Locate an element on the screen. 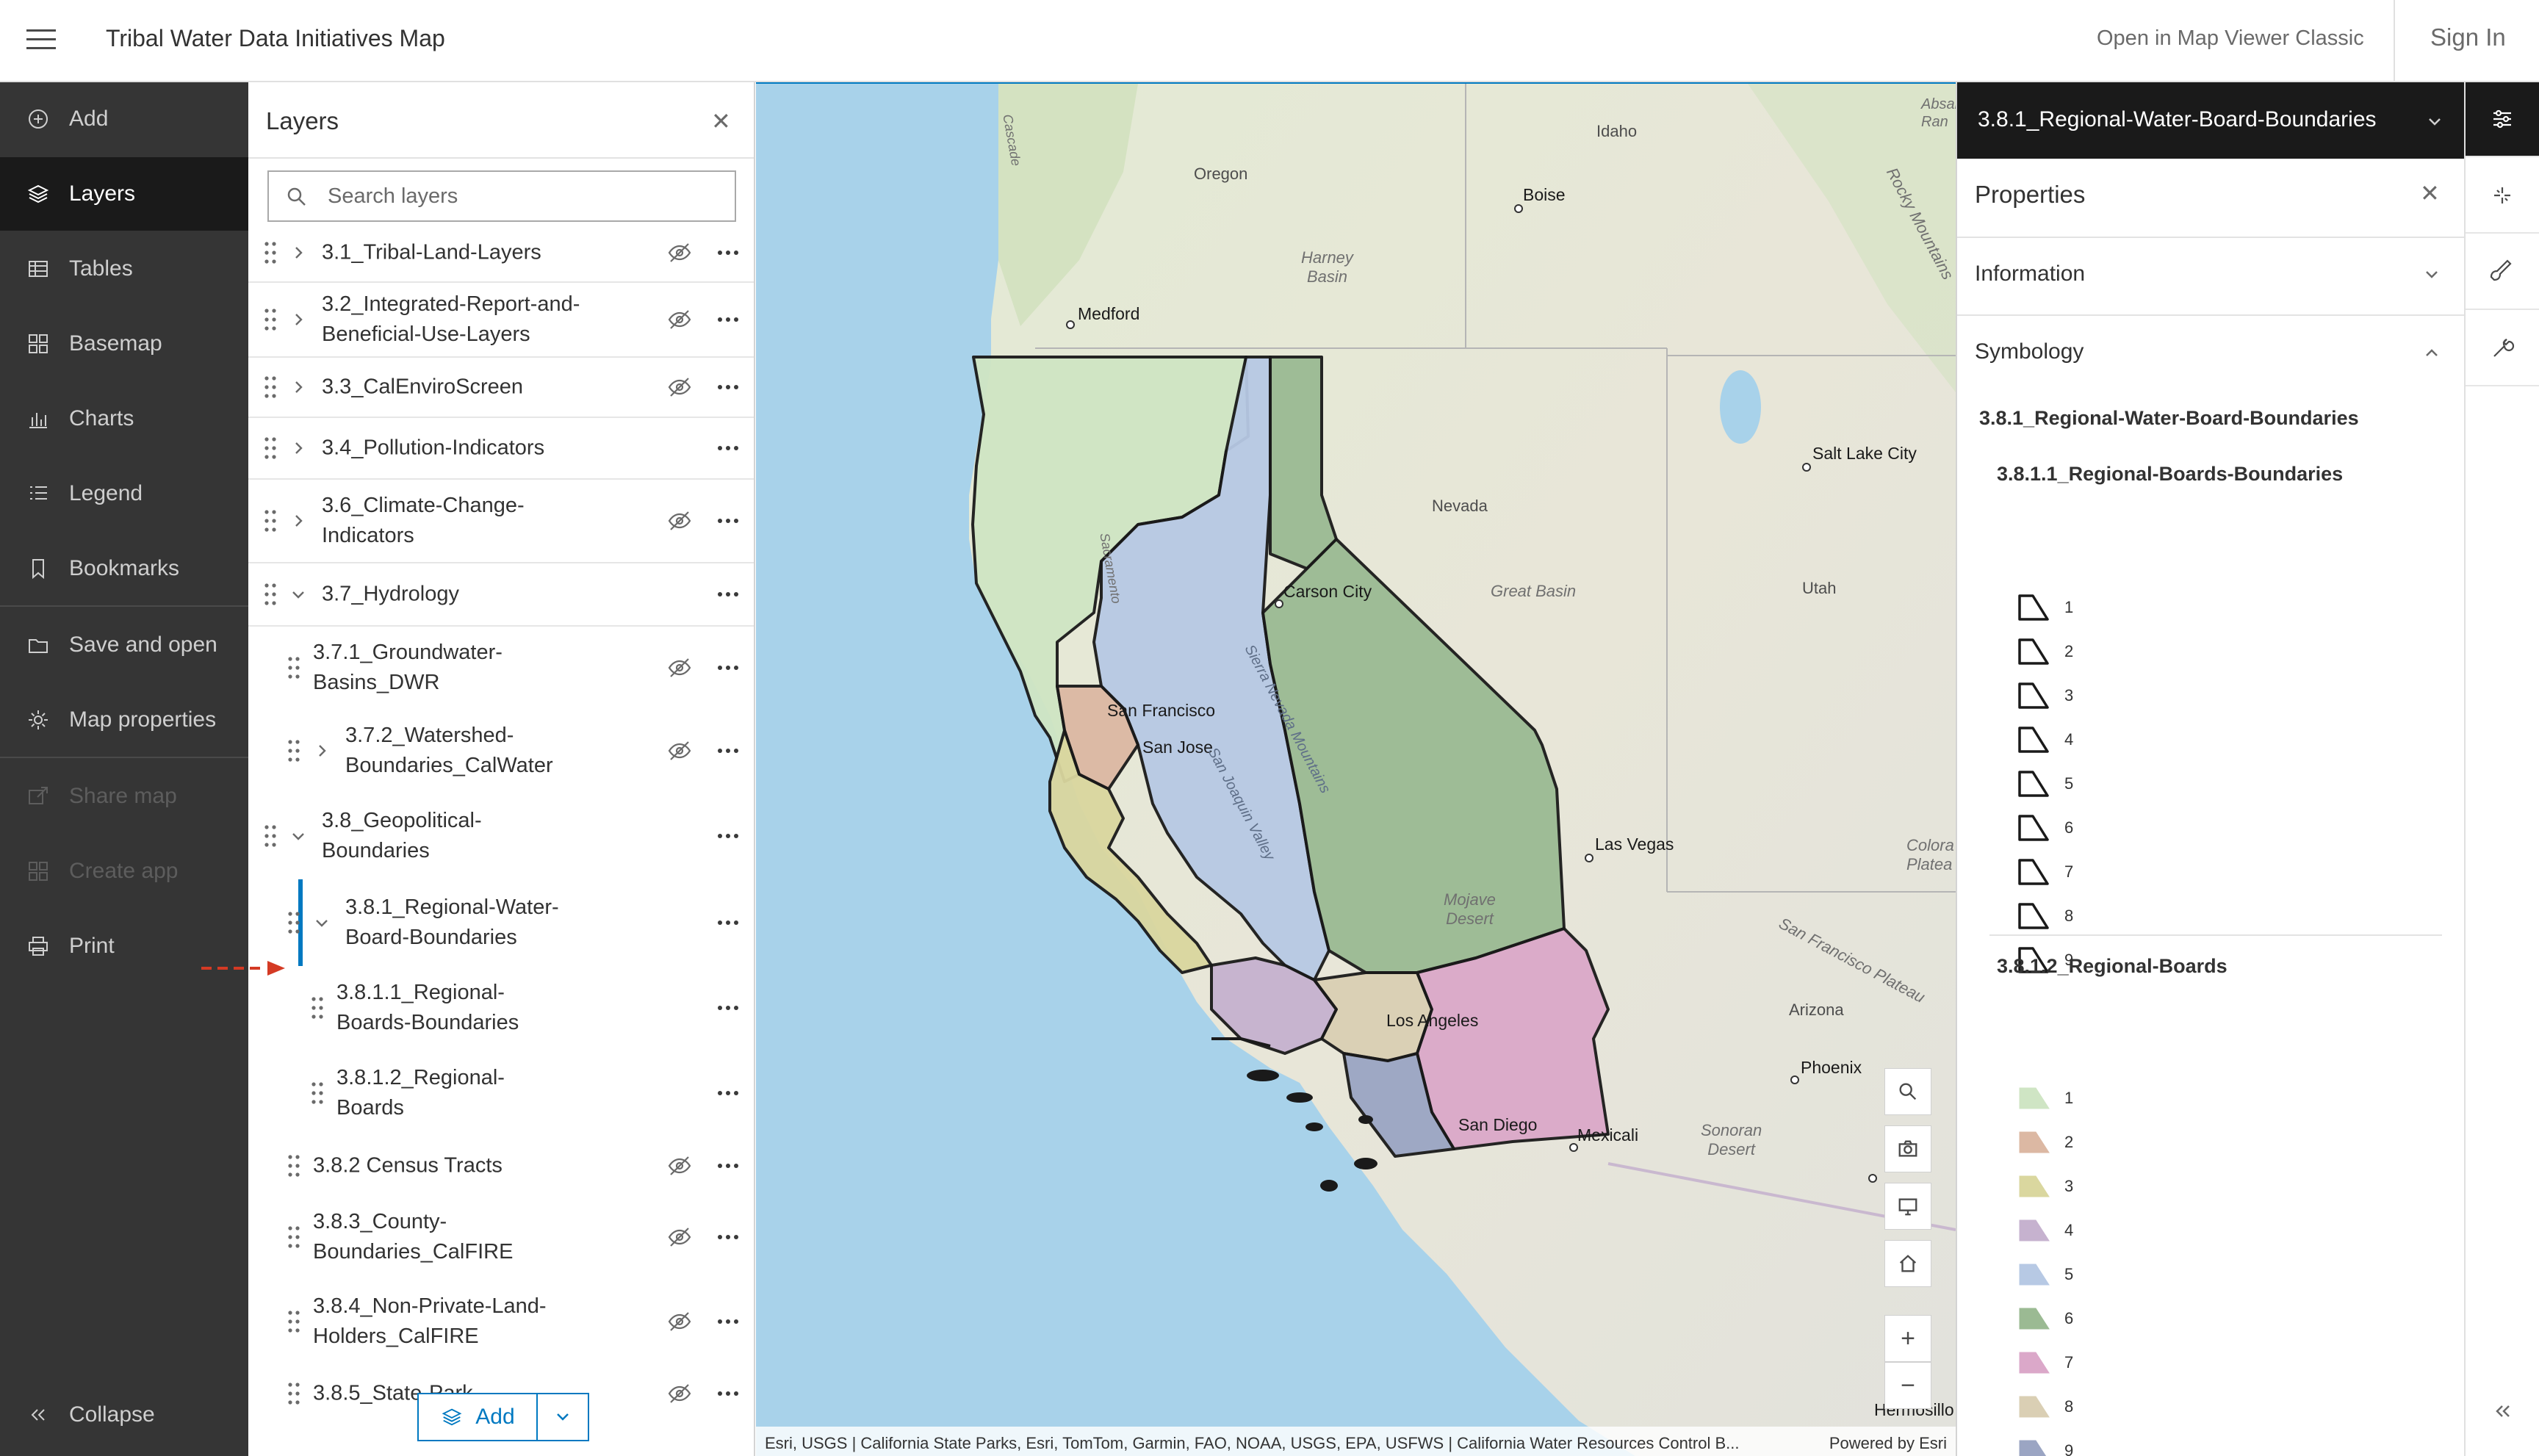 The width and height of the screenshot is (2539, 1456). nav-map-properties: Map properties is located at coordinates (124, 720).